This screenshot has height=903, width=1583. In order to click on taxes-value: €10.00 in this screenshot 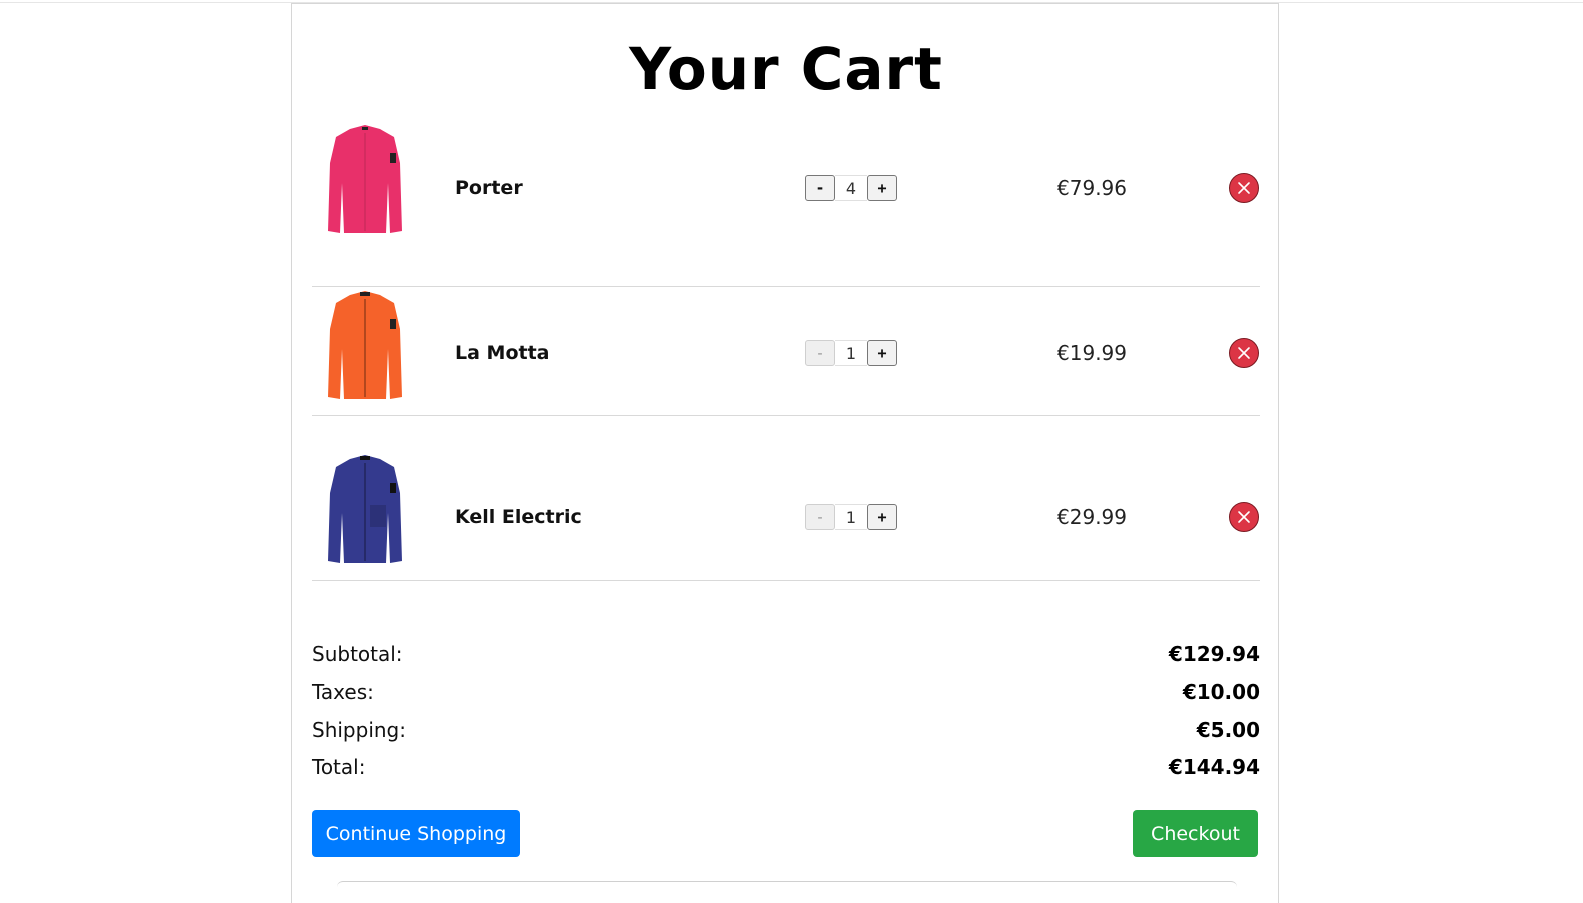, I will do `click(1221, 692)`.